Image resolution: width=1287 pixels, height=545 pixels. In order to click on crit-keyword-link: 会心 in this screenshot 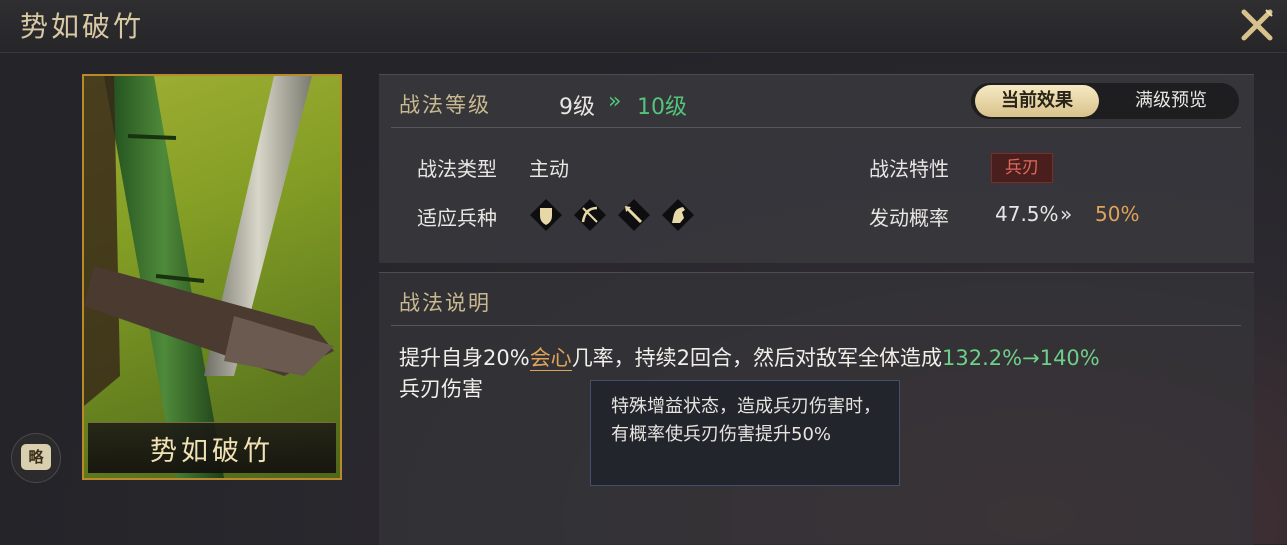, I will do `click(550, 358)`.